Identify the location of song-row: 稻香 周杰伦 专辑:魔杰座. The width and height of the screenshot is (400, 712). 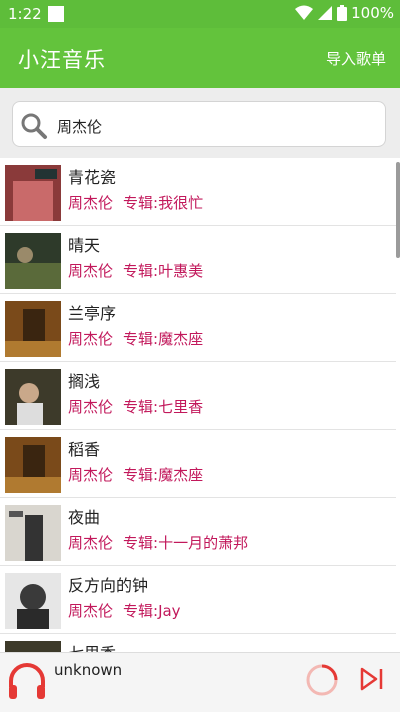
(198, 464).